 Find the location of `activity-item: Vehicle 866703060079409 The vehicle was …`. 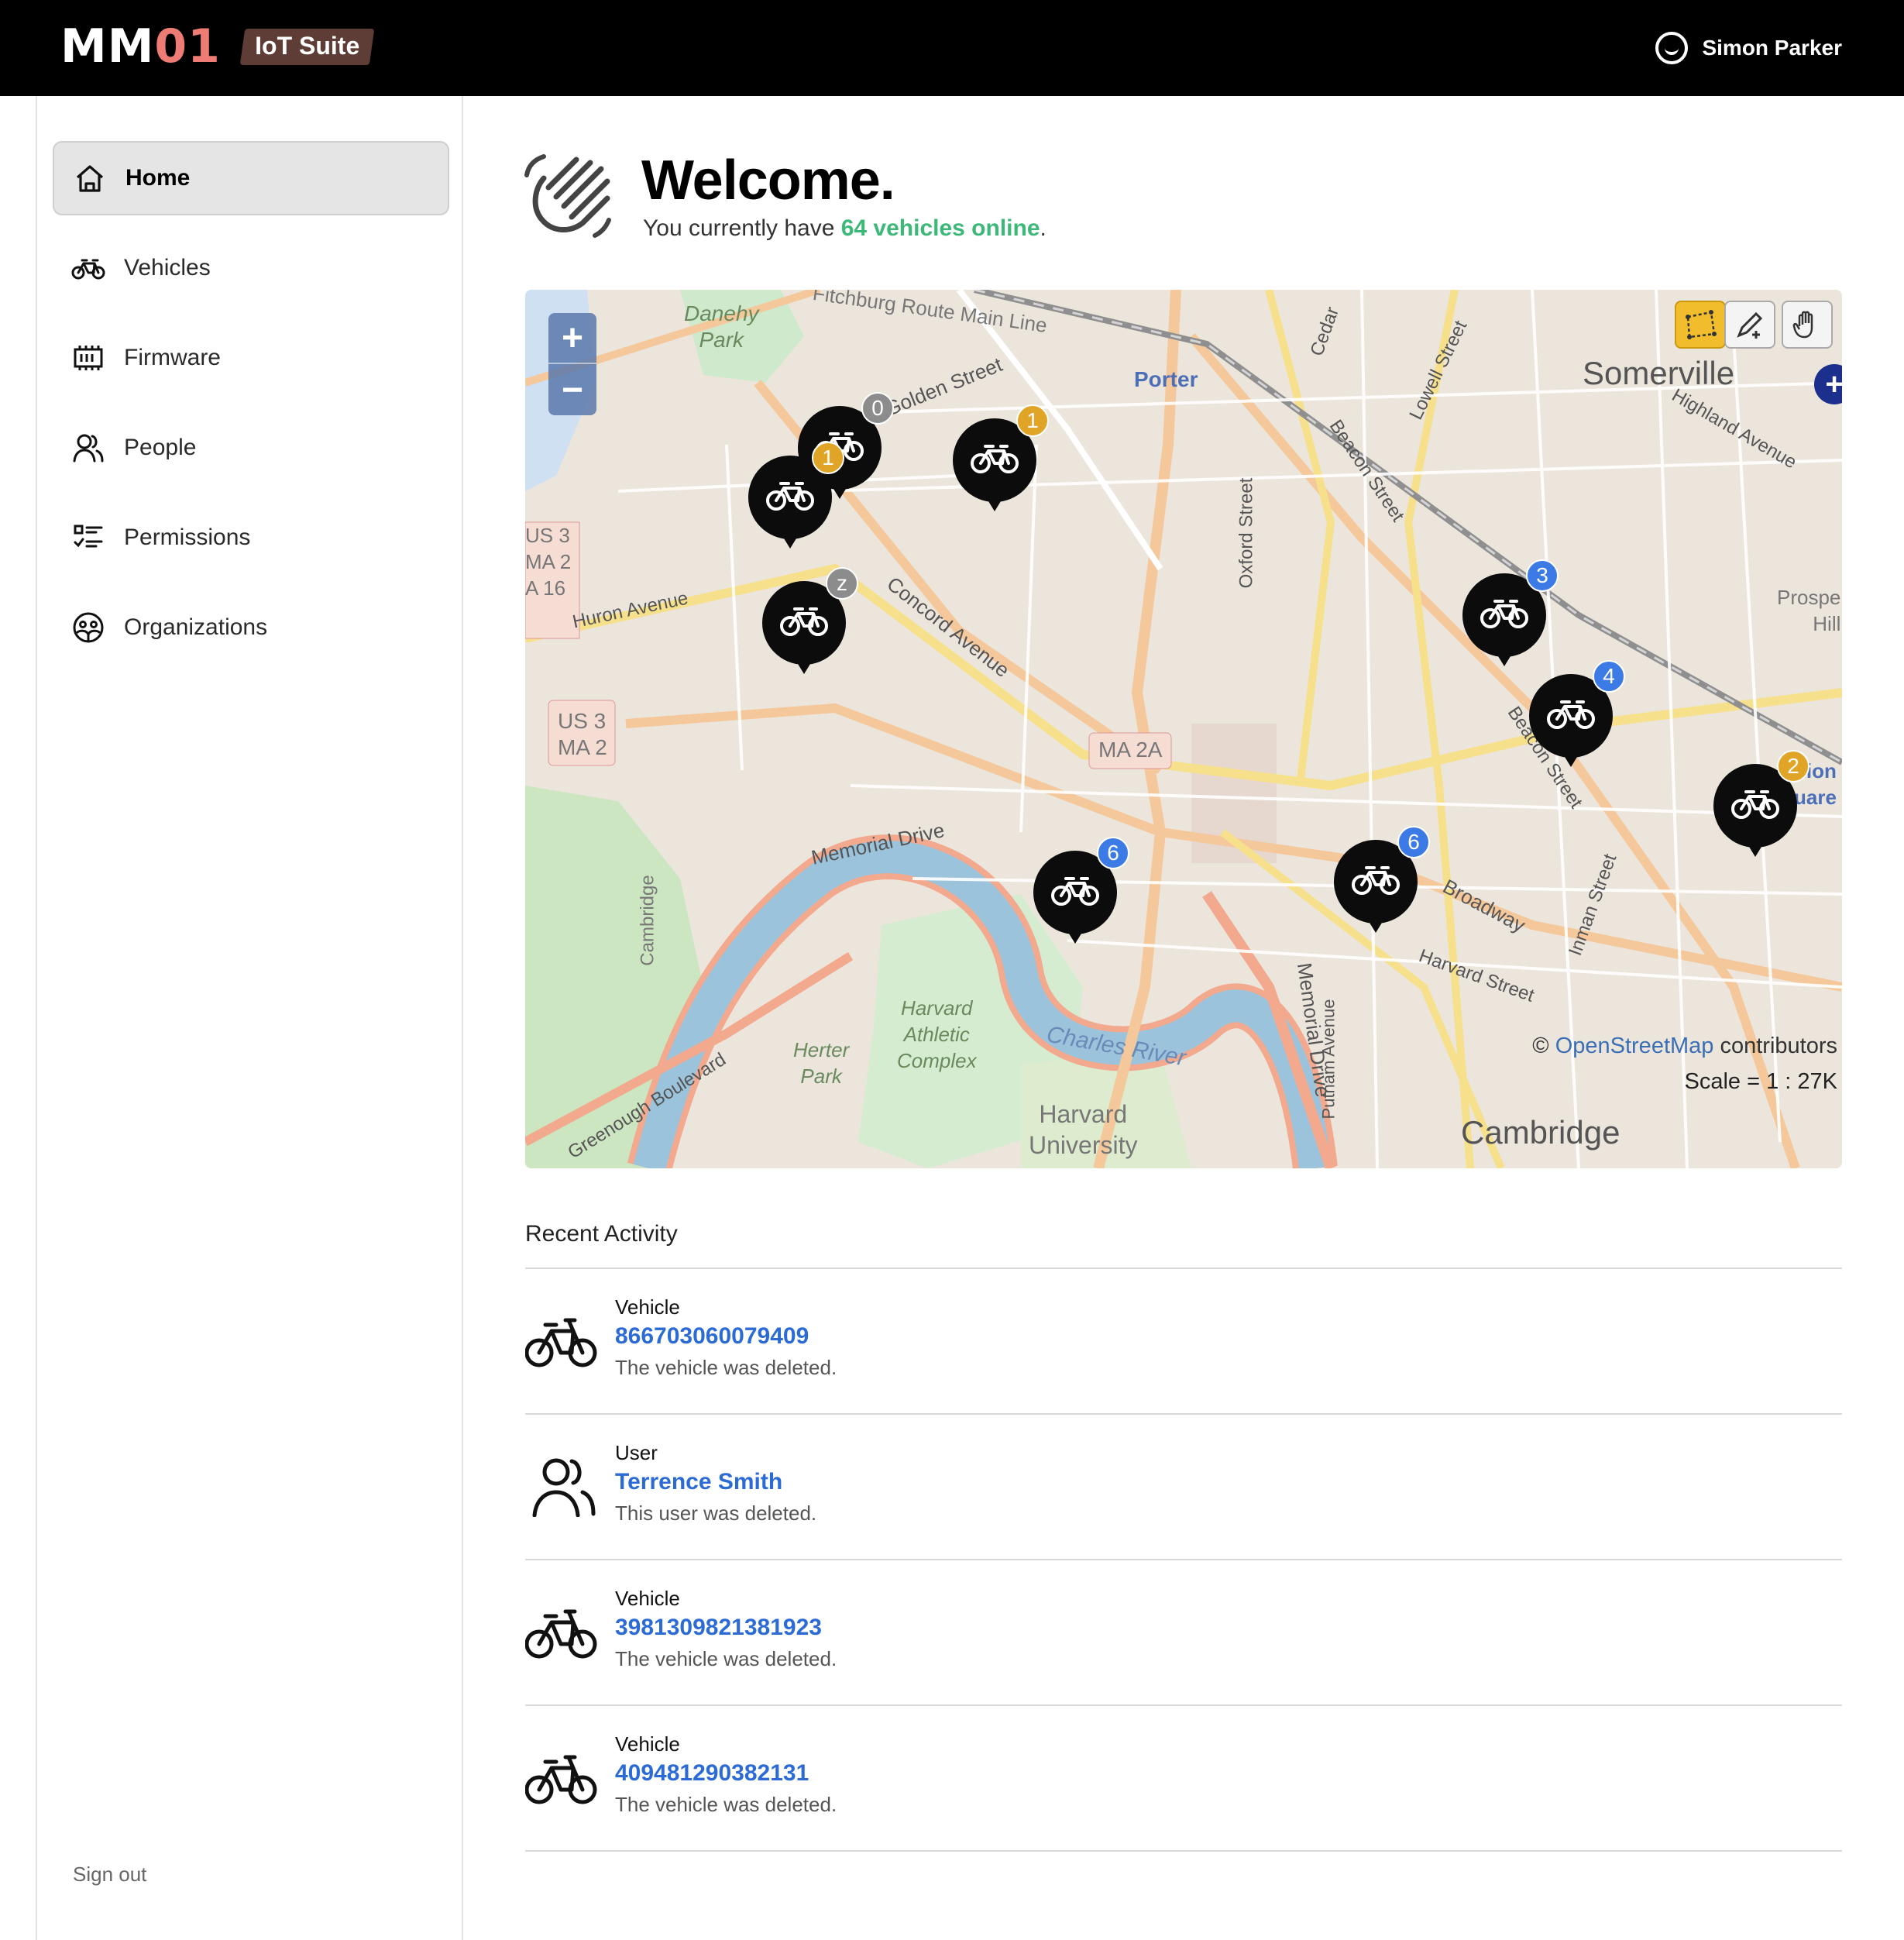

activity-item: Vehicle 866703060079409 The vehicle was … is located at coordinates (1183, 1342).